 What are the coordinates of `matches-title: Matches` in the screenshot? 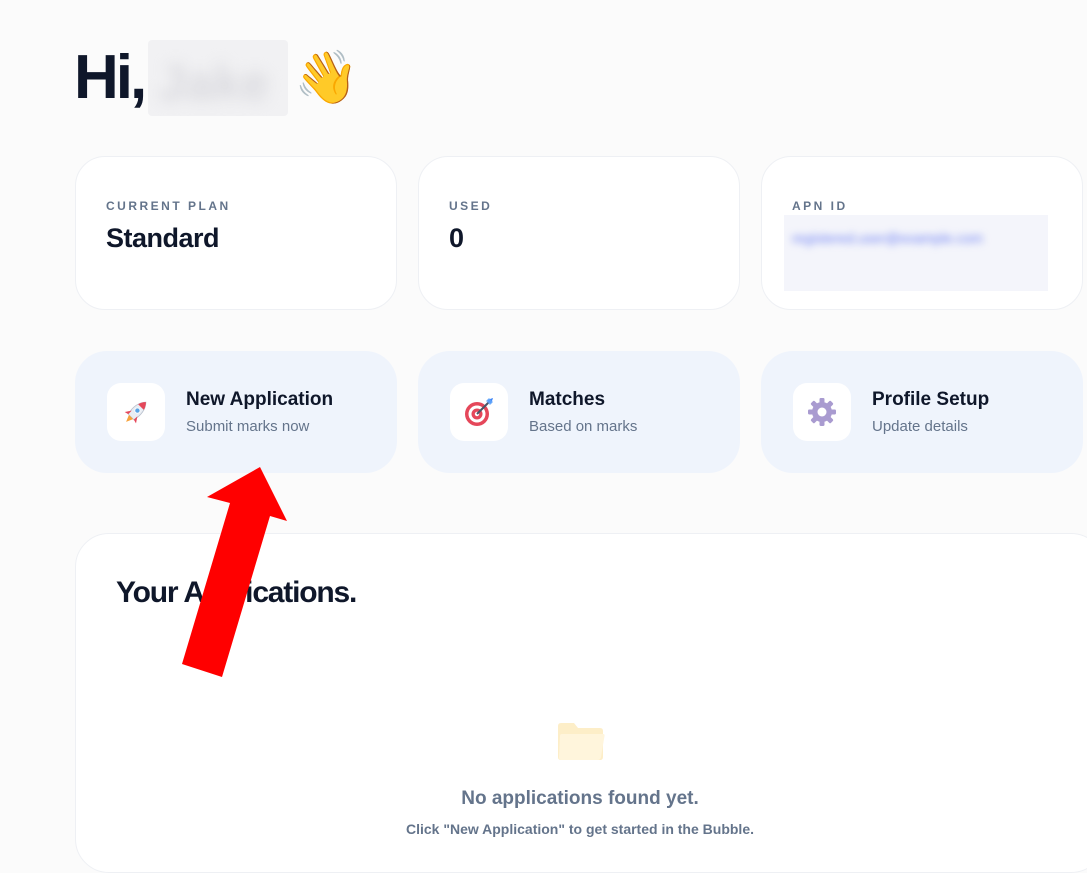 It's located at (567, 399).